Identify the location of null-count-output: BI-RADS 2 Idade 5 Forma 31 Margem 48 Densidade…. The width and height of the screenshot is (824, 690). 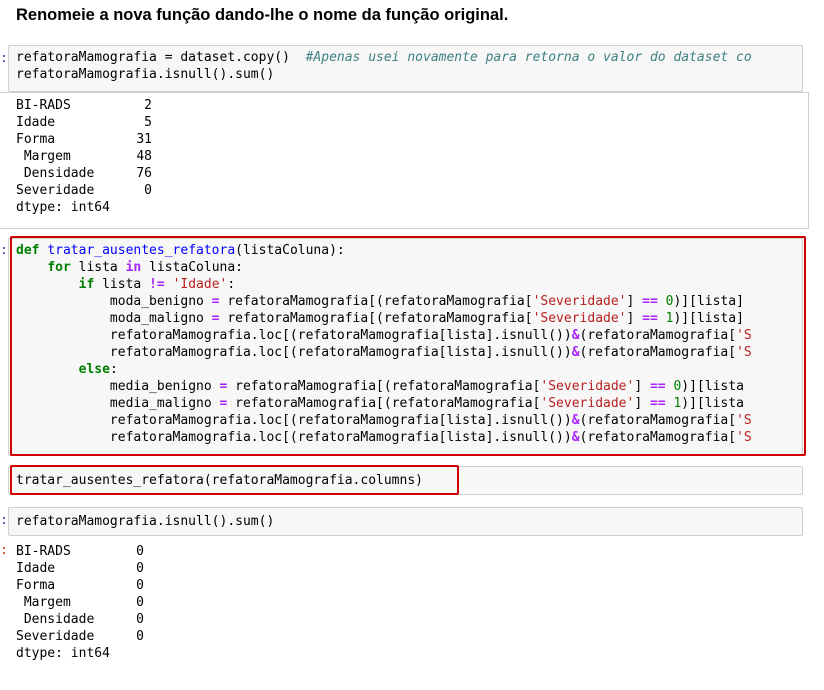
(84, 156).